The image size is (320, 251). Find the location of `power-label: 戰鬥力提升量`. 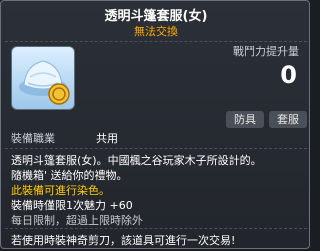

power-label: 戰鬥力提升量 is located at coordinates (266, 51).